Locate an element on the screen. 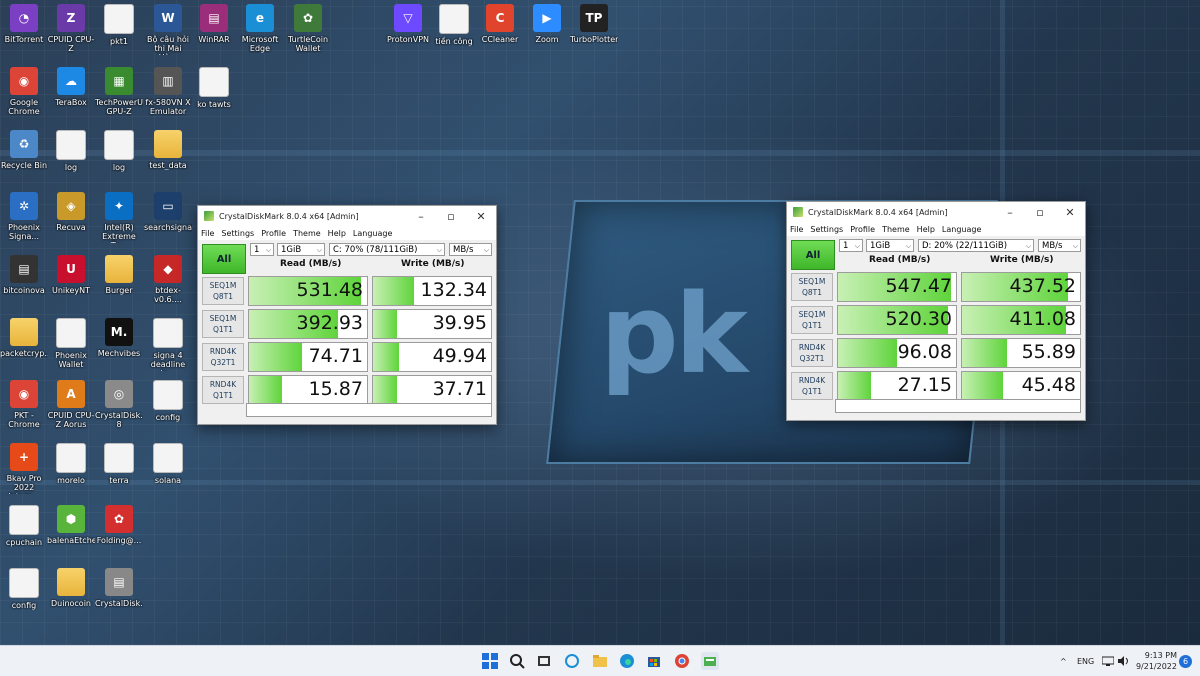 Image resolution: width=1200 pixels, height=676 pixels. microsoft-store-icon is located at coordinates (654, 661).